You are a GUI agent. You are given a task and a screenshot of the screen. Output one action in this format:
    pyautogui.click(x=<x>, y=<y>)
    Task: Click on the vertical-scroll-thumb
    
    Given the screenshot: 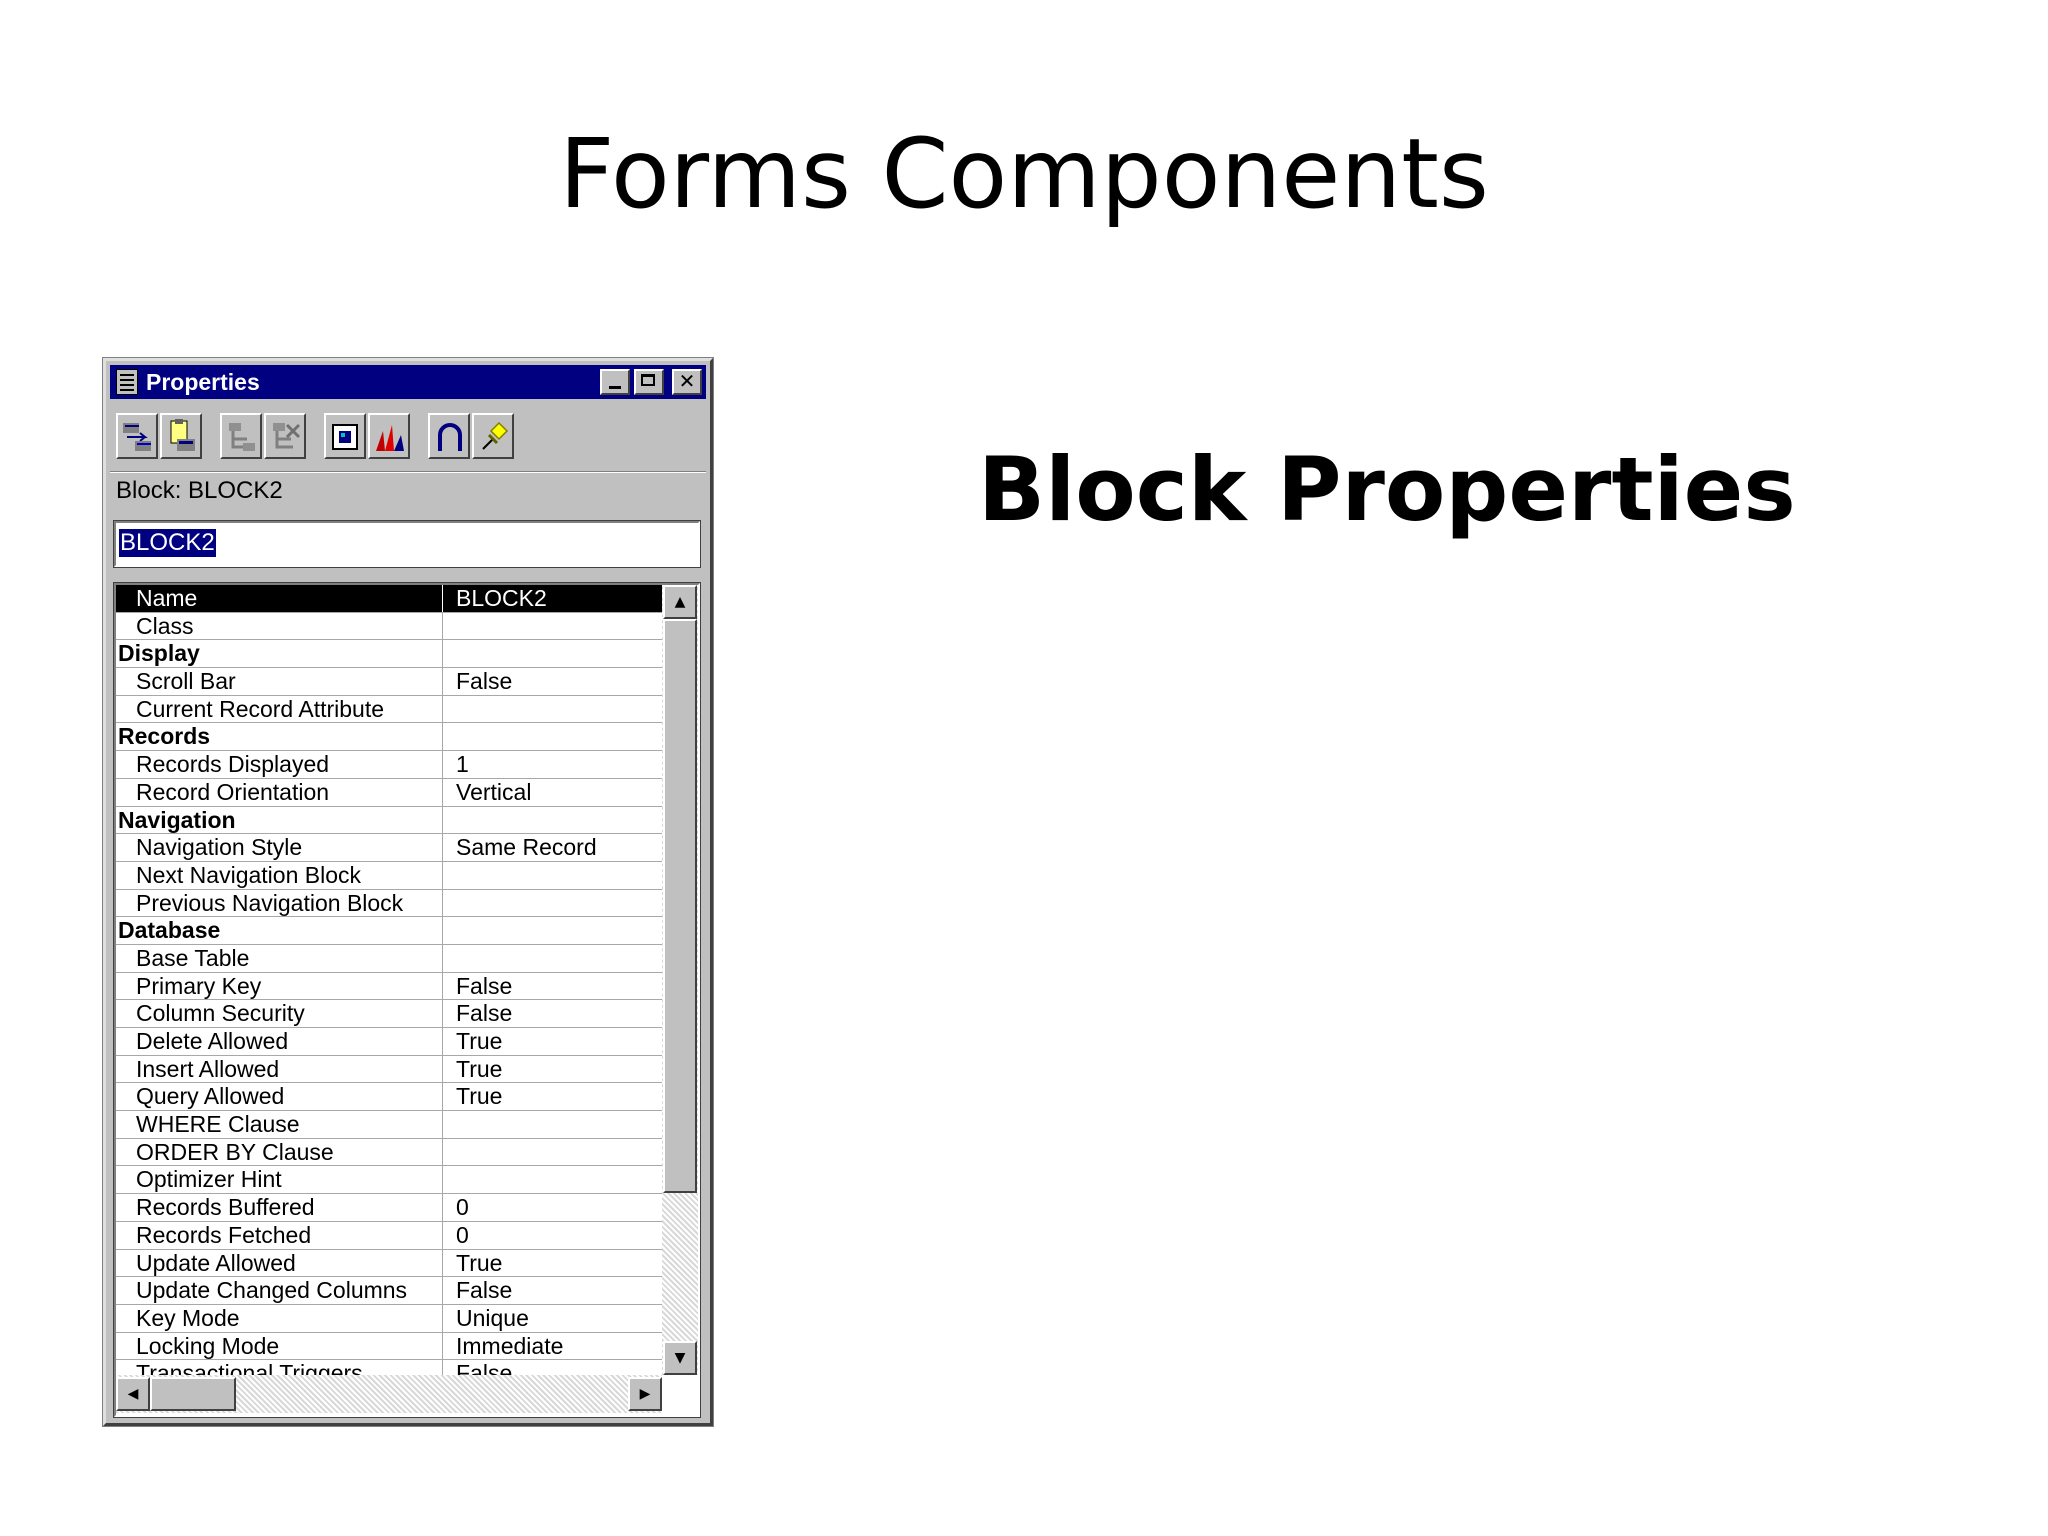 What is the action you would take?
    pyautogui.click(x=680, y=906)
    